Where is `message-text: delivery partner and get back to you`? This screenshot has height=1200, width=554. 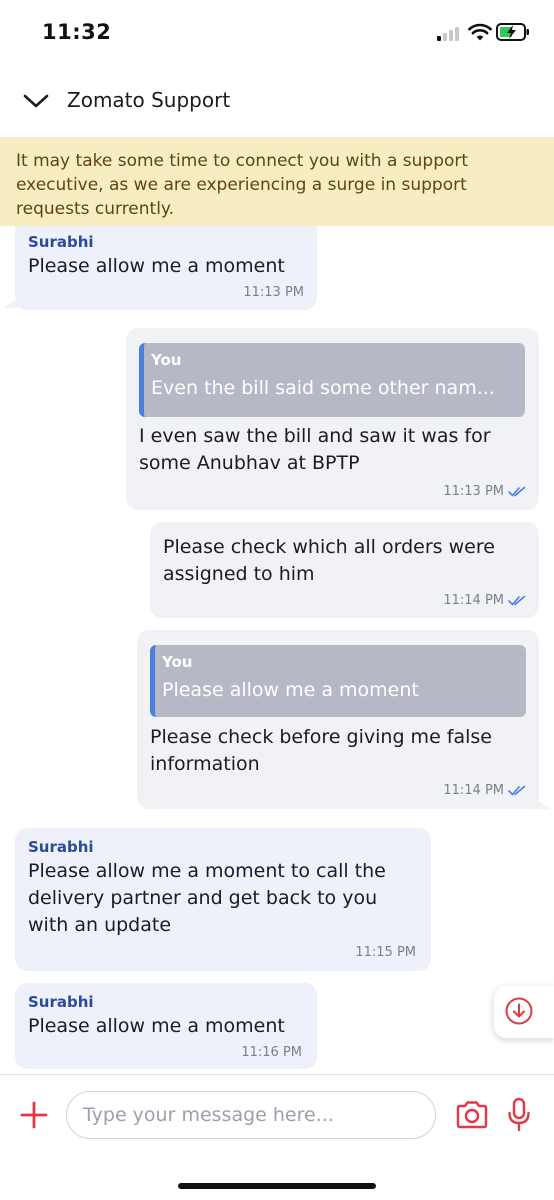
message-text: delivery partner and get back to you is located at coordinates (203, 898).